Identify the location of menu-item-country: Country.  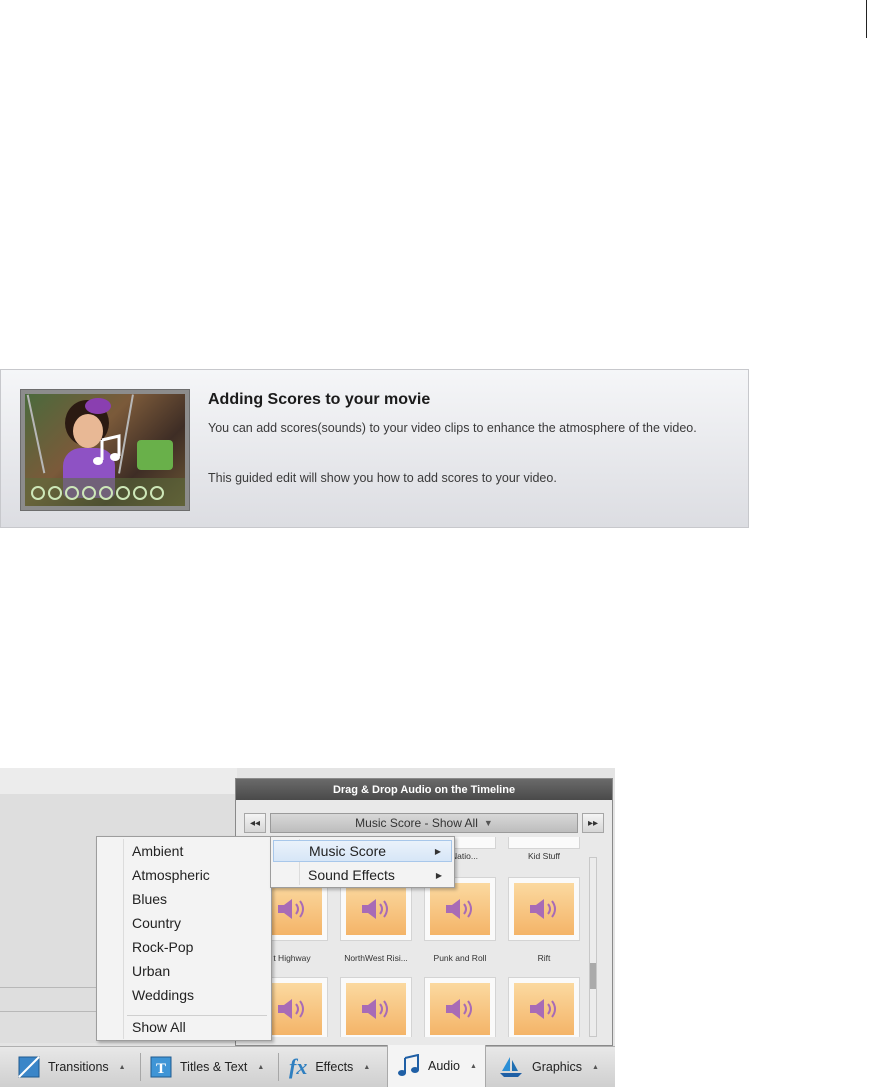
(156, 923).